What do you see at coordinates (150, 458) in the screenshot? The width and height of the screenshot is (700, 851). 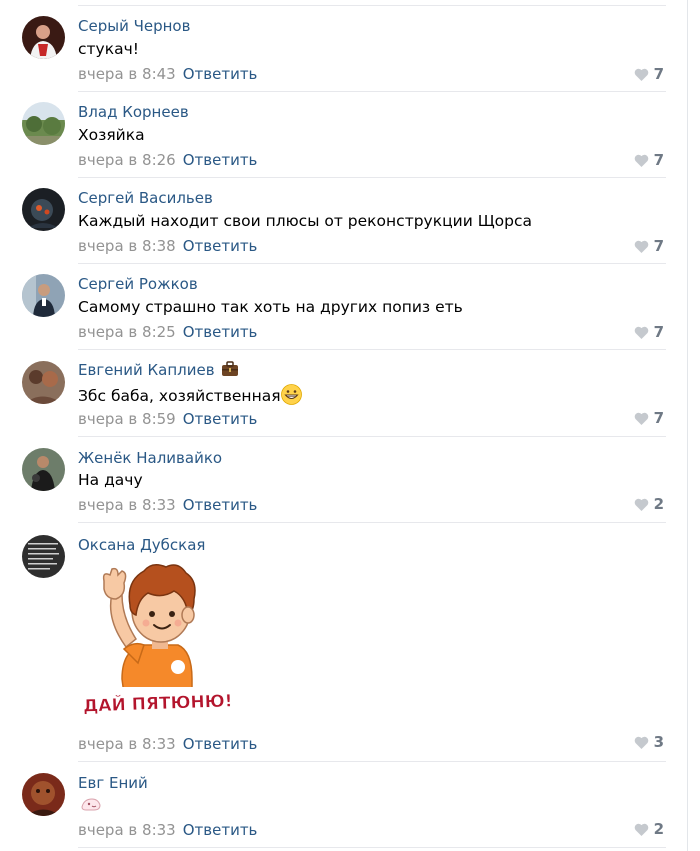 I see `comment-author: Женёк Наливайко` at bounding box center [150, 458].